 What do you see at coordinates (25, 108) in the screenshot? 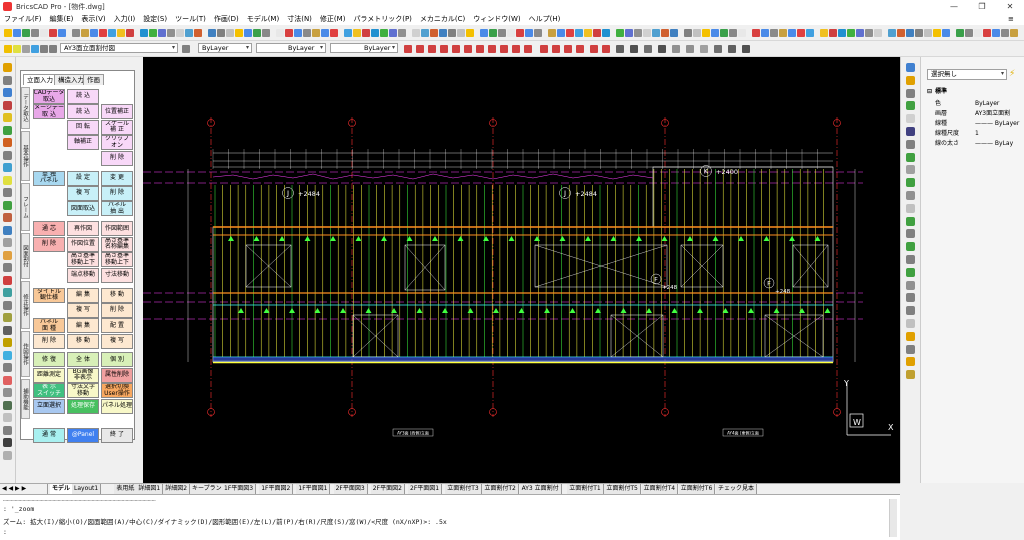
I see `panel-side-tab: データ取込` at bounding box center [25, 108].